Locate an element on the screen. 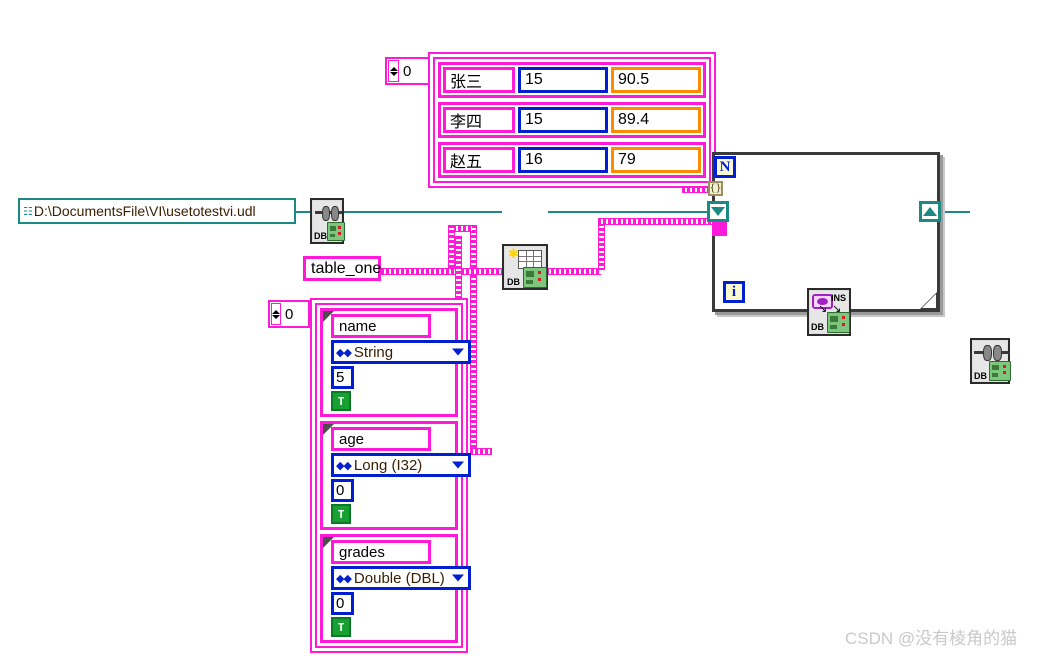 This screenshot has height=656, width=1051. data-array-index-spinner is located at coordinates (393, 71).